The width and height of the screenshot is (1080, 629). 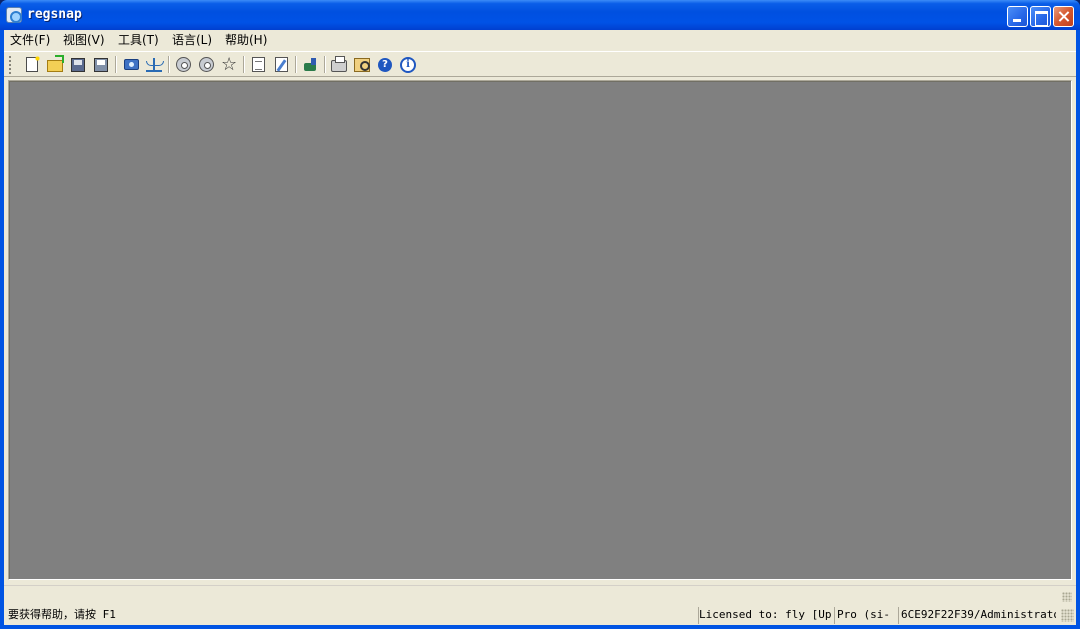 I want to click on report-doc-icon, so click(x=258, y=64).